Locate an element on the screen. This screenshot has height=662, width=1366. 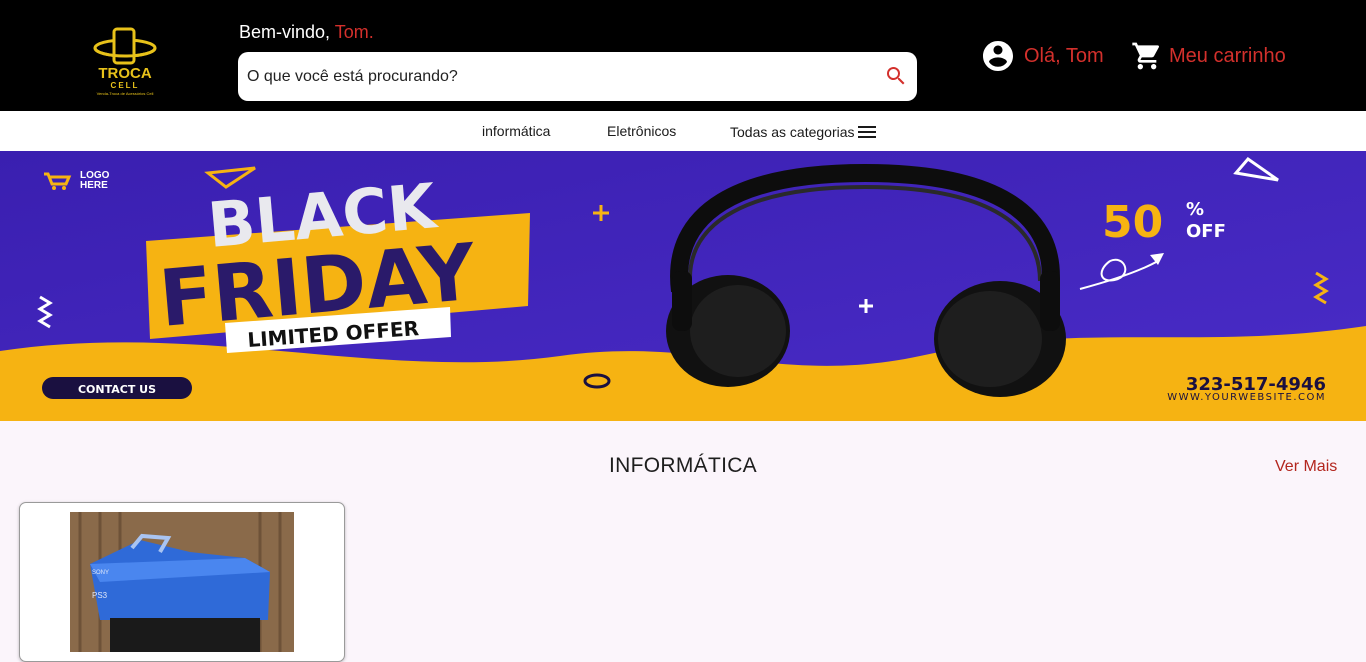
menu-icon is located at coordinates (866, 132).